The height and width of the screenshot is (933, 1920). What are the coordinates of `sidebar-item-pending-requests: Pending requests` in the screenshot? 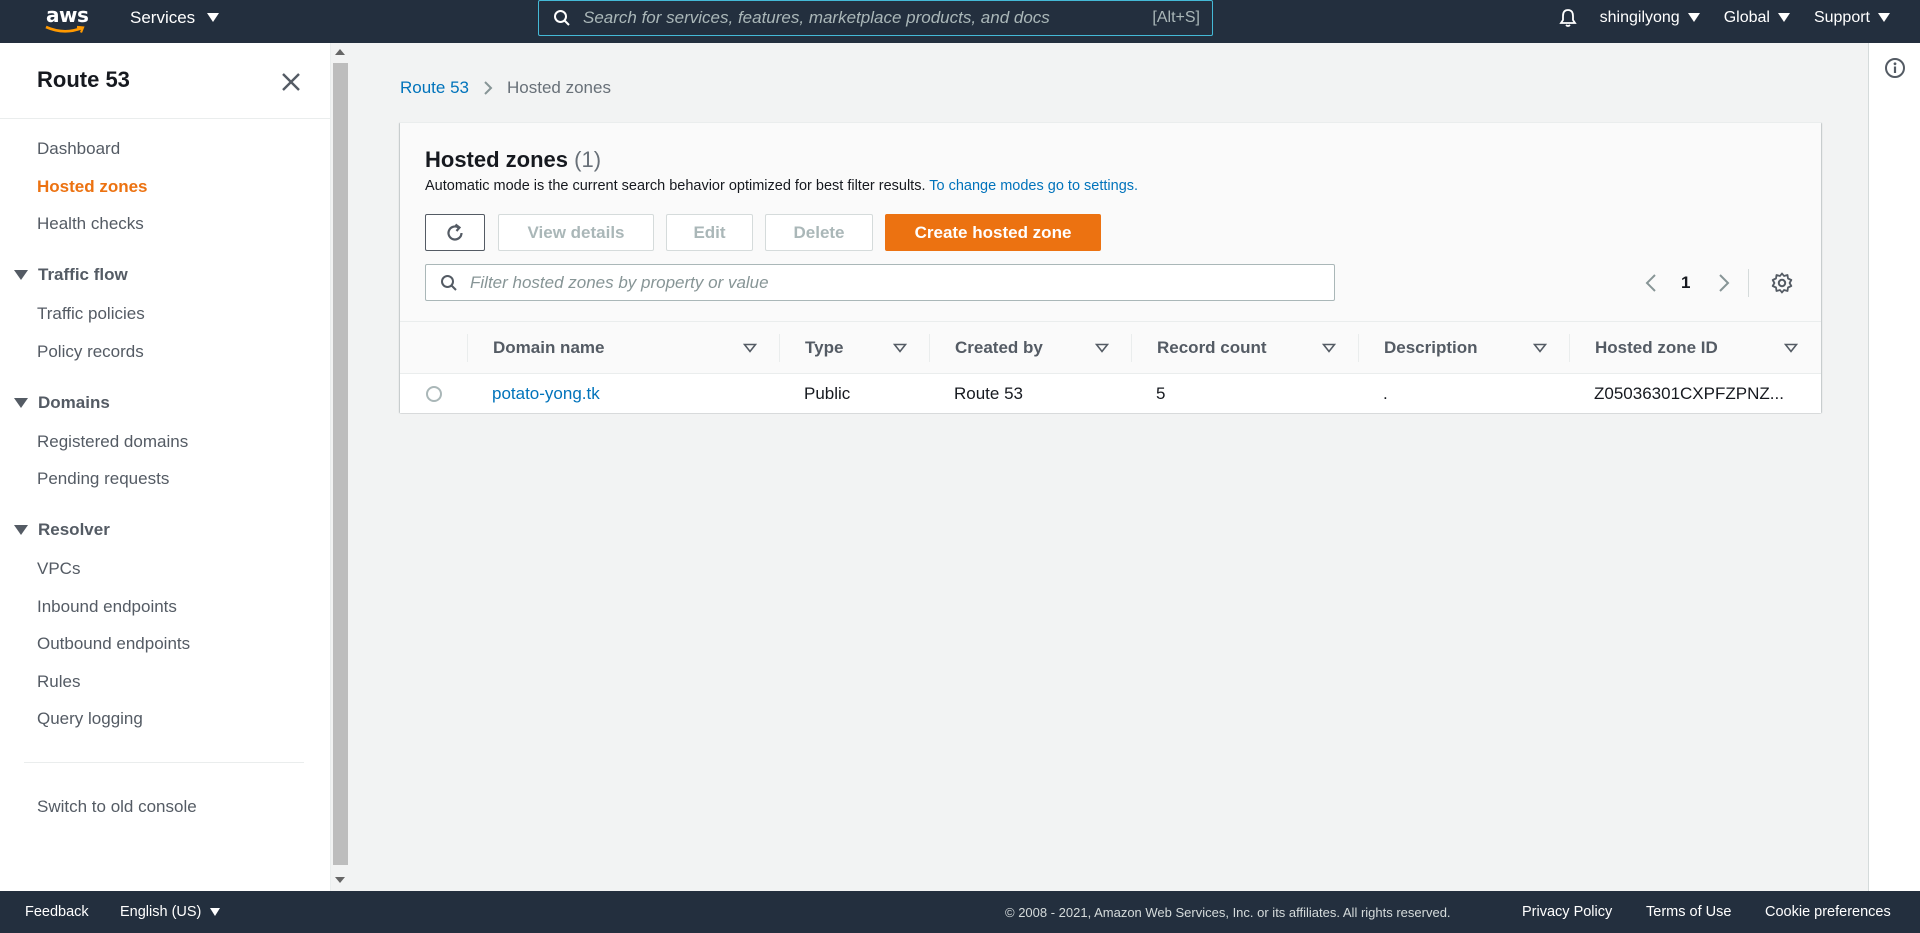 It's located at (103, 479).